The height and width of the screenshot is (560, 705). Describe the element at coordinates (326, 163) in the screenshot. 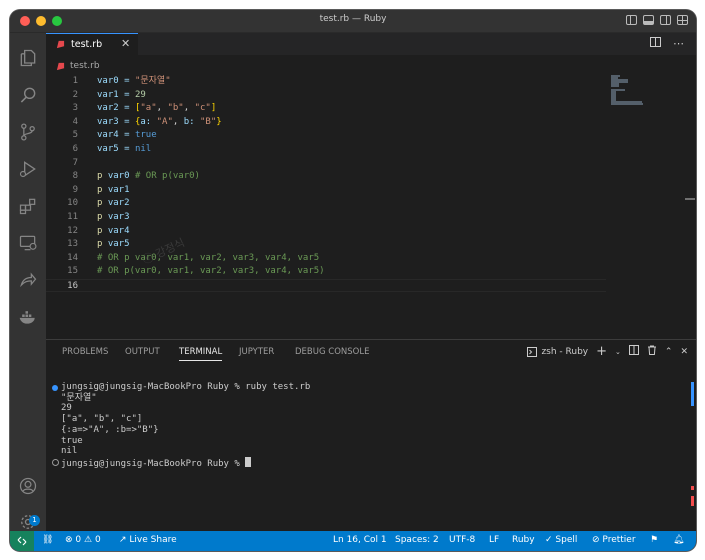

I see `code-line: 7` at that location.